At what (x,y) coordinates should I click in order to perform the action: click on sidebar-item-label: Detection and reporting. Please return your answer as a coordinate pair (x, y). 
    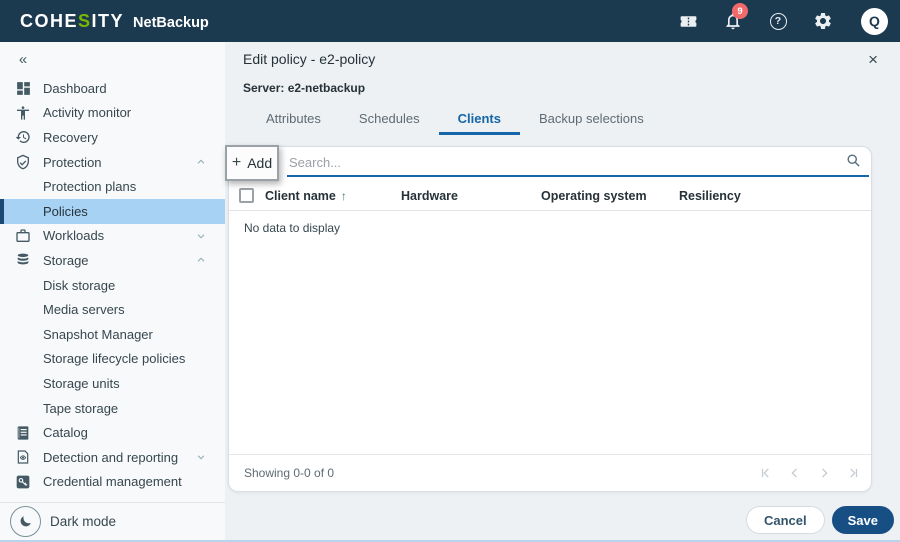
    Looking at the image, I should click on (111, 457).